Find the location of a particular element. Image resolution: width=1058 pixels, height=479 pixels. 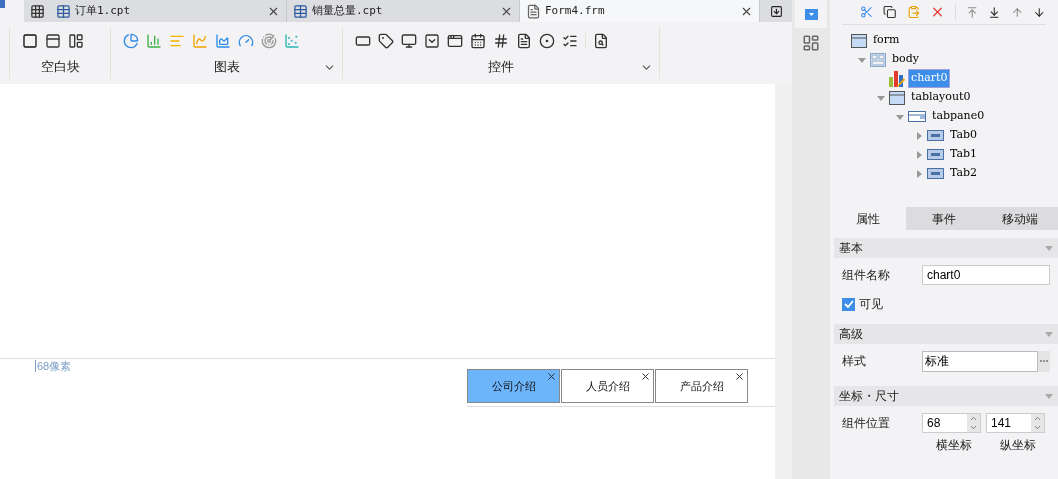

tree-node-label: Tab1 is located at coordinates (964, 154).